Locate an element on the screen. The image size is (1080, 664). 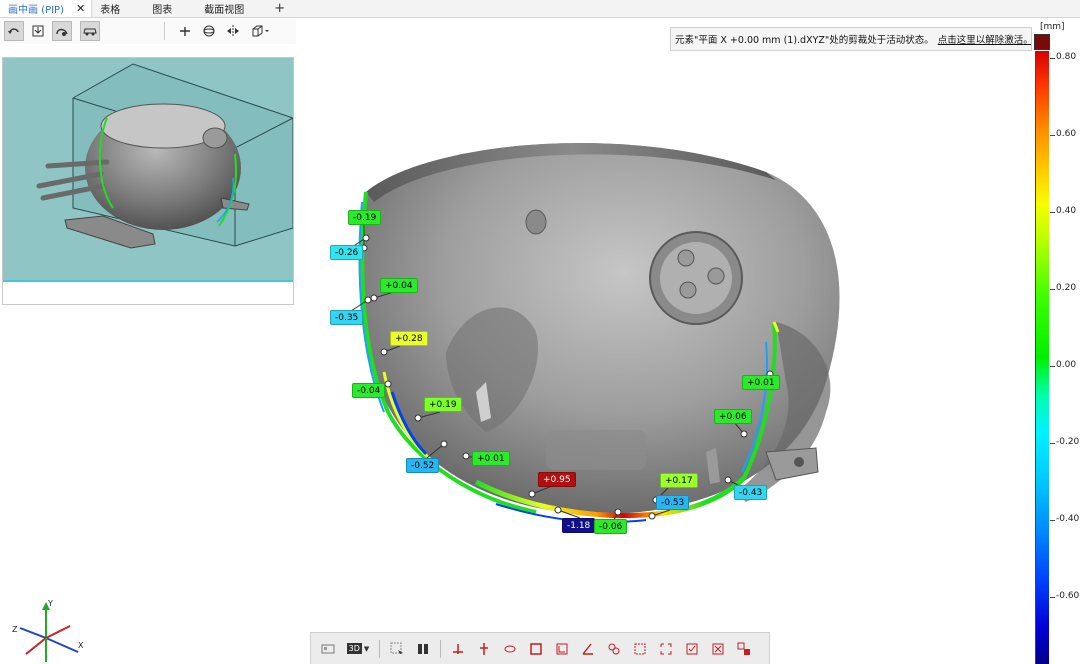
axis-triad: Y Z X is located at coordinates (48, 631).